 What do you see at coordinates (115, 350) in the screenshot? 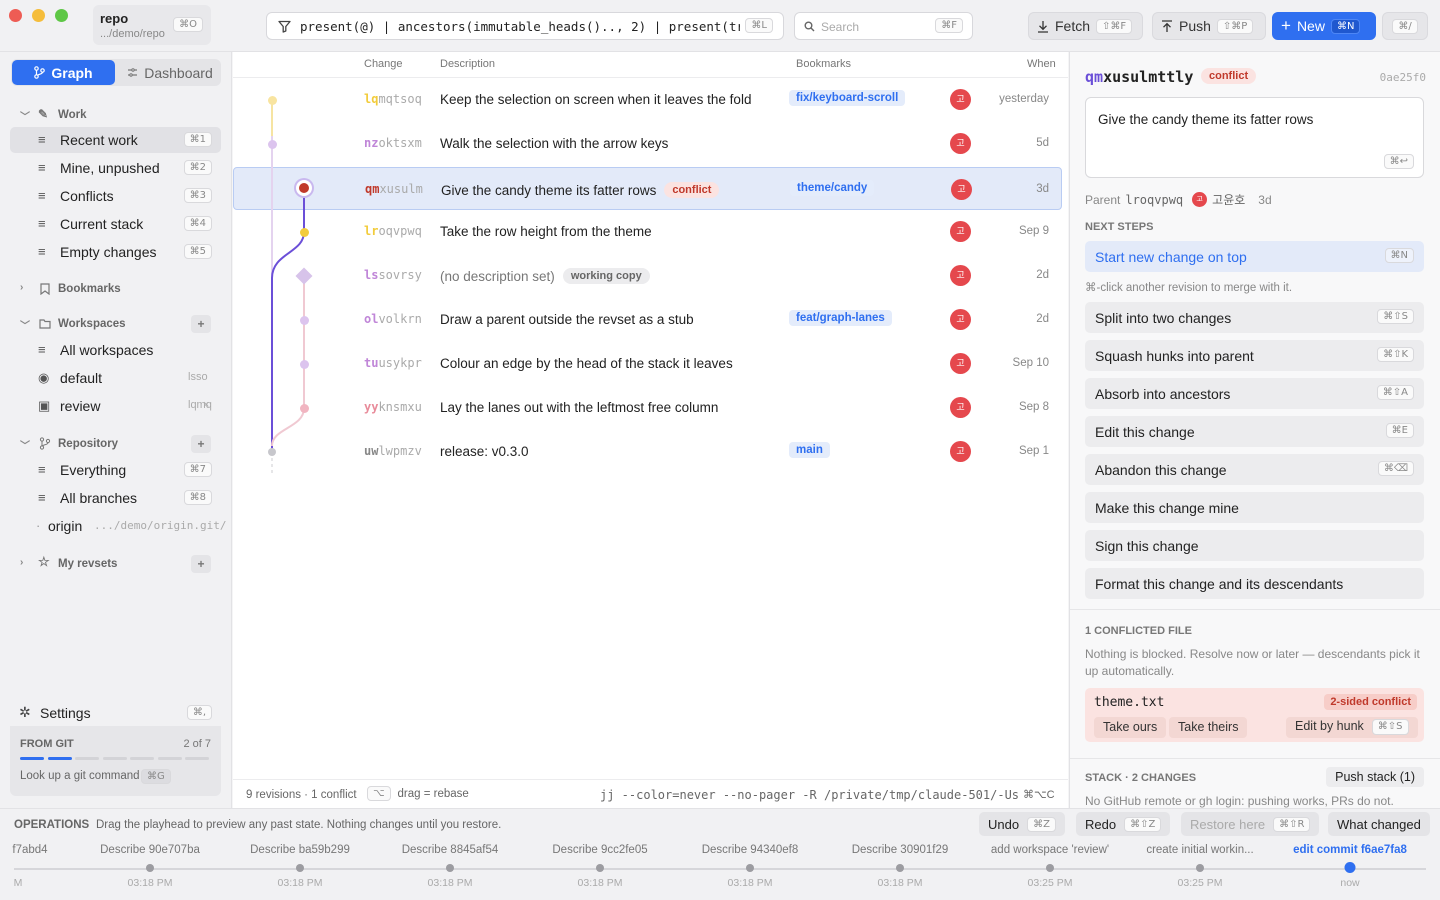
I see `sidebar-item-workspace-all-workspaces: ≡ All workspaces` at bounding box center [115, 350].